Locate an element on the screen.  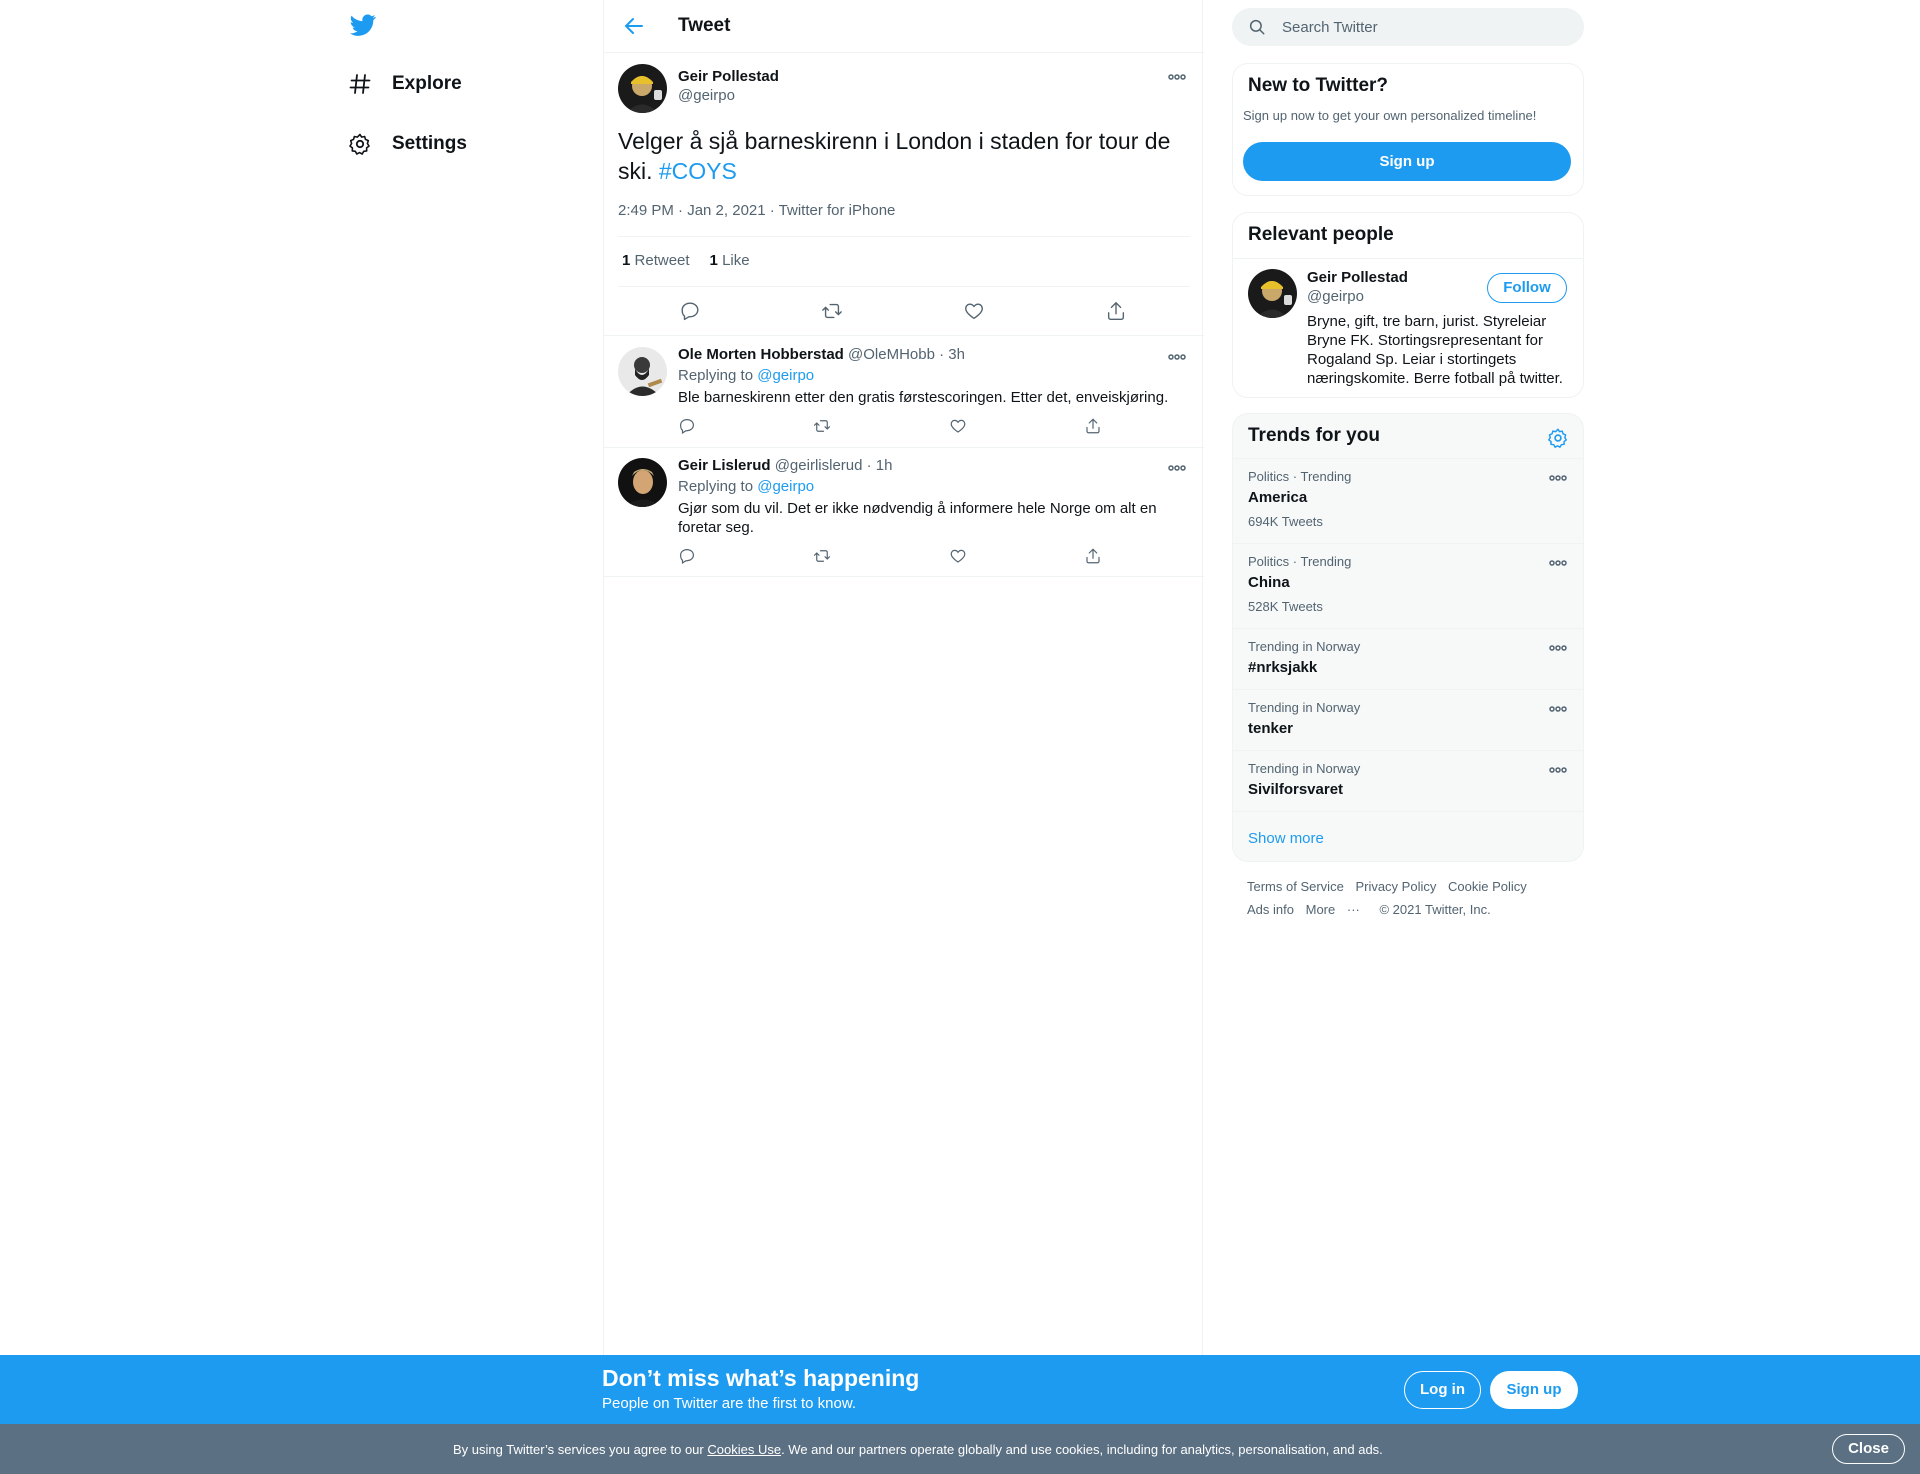
trend-count: 528K Tweets is located at coordinates (1285, 606).